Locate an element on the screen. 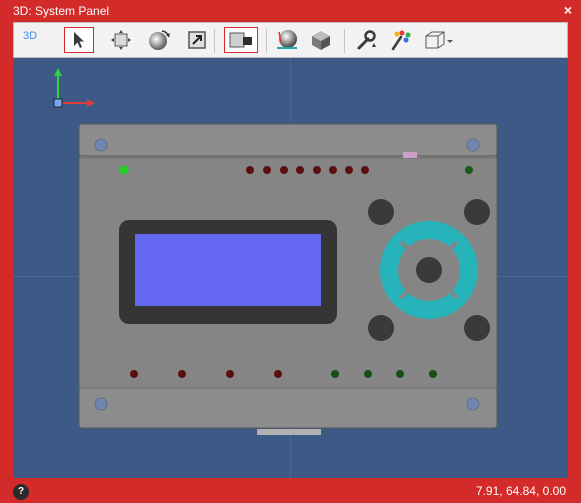  zoom-tool-button is located at coordinates (197, 40).